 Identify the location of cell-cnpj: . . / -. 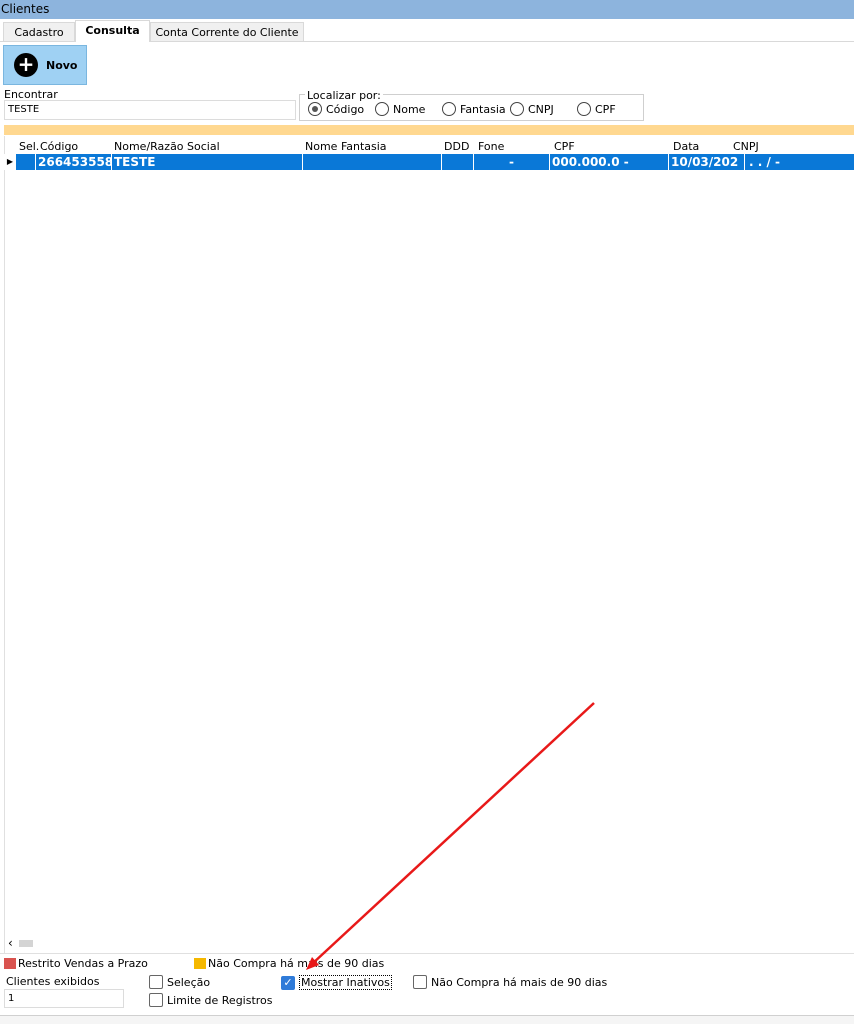
(799, 162).